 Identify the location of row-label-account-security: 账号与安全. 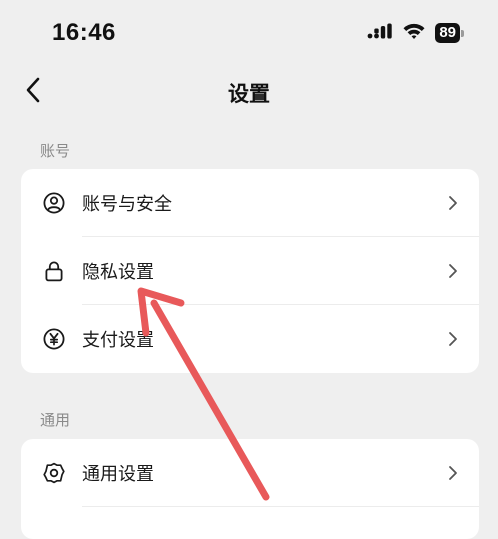
(127, 204).